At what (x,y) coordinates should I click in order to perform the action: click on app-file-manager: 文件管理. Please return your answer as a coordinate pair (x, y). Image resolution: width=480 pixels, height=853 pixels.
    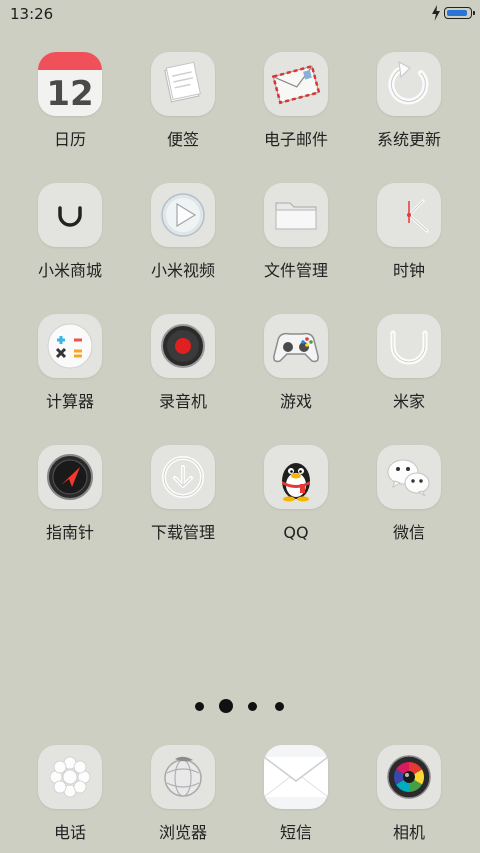
    Looking at the image, I should click on (296, 232).